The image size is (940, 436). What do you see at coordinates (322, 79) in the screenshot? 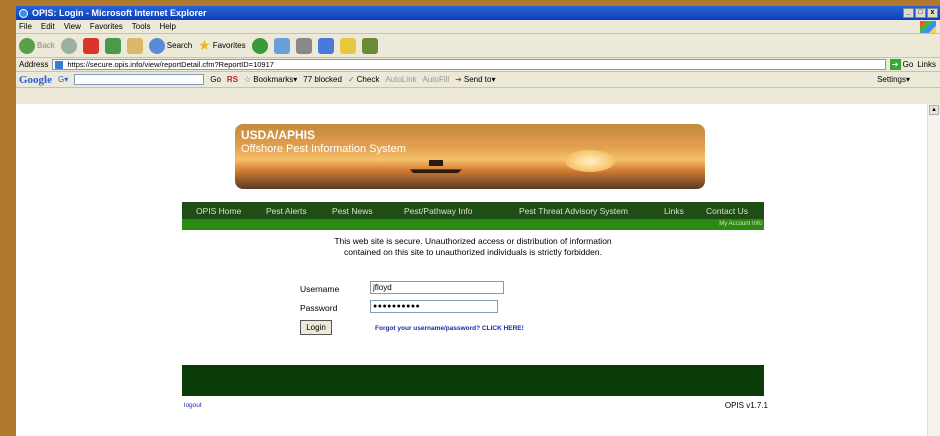
I see `popup-blocked: 77 blocked` at bounding box center [322, 79].